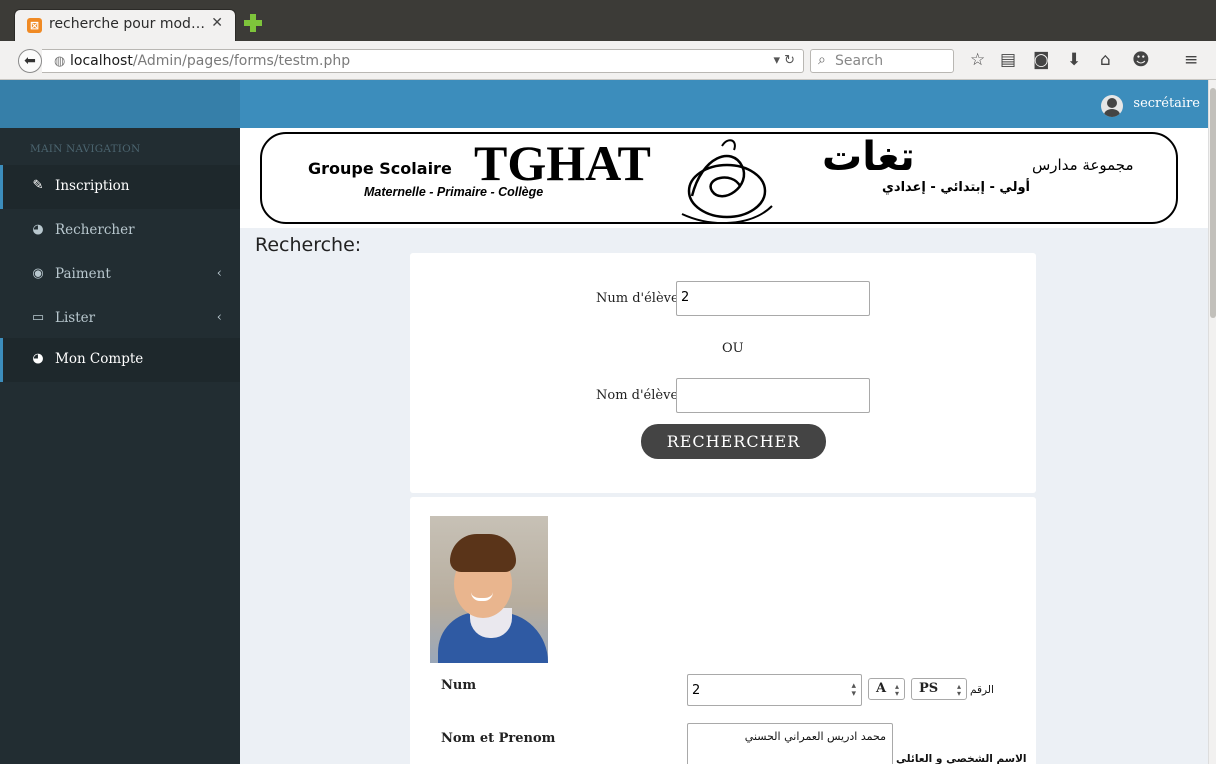 The width and height of the screenshot is (1216, 764). I want to click on arabic-num-label: الرقم, so click(982, 690).